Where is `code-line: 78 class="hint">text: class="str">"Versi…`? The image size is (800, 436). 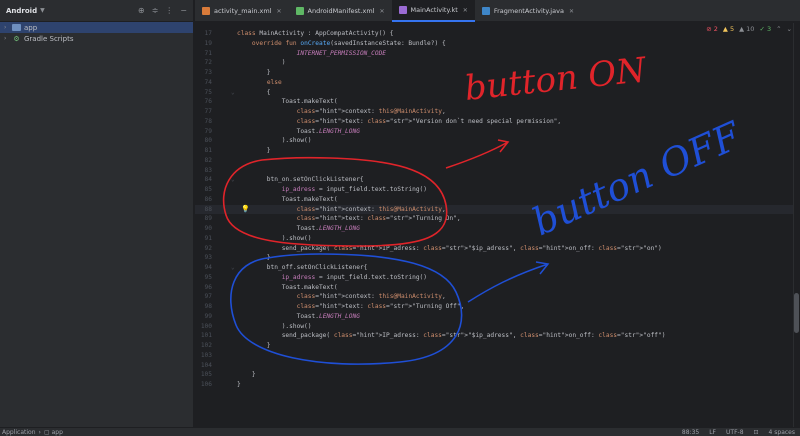 code-line: 78 class="hint">text: class="str">"Versi… is located at coordinates (497, 122).